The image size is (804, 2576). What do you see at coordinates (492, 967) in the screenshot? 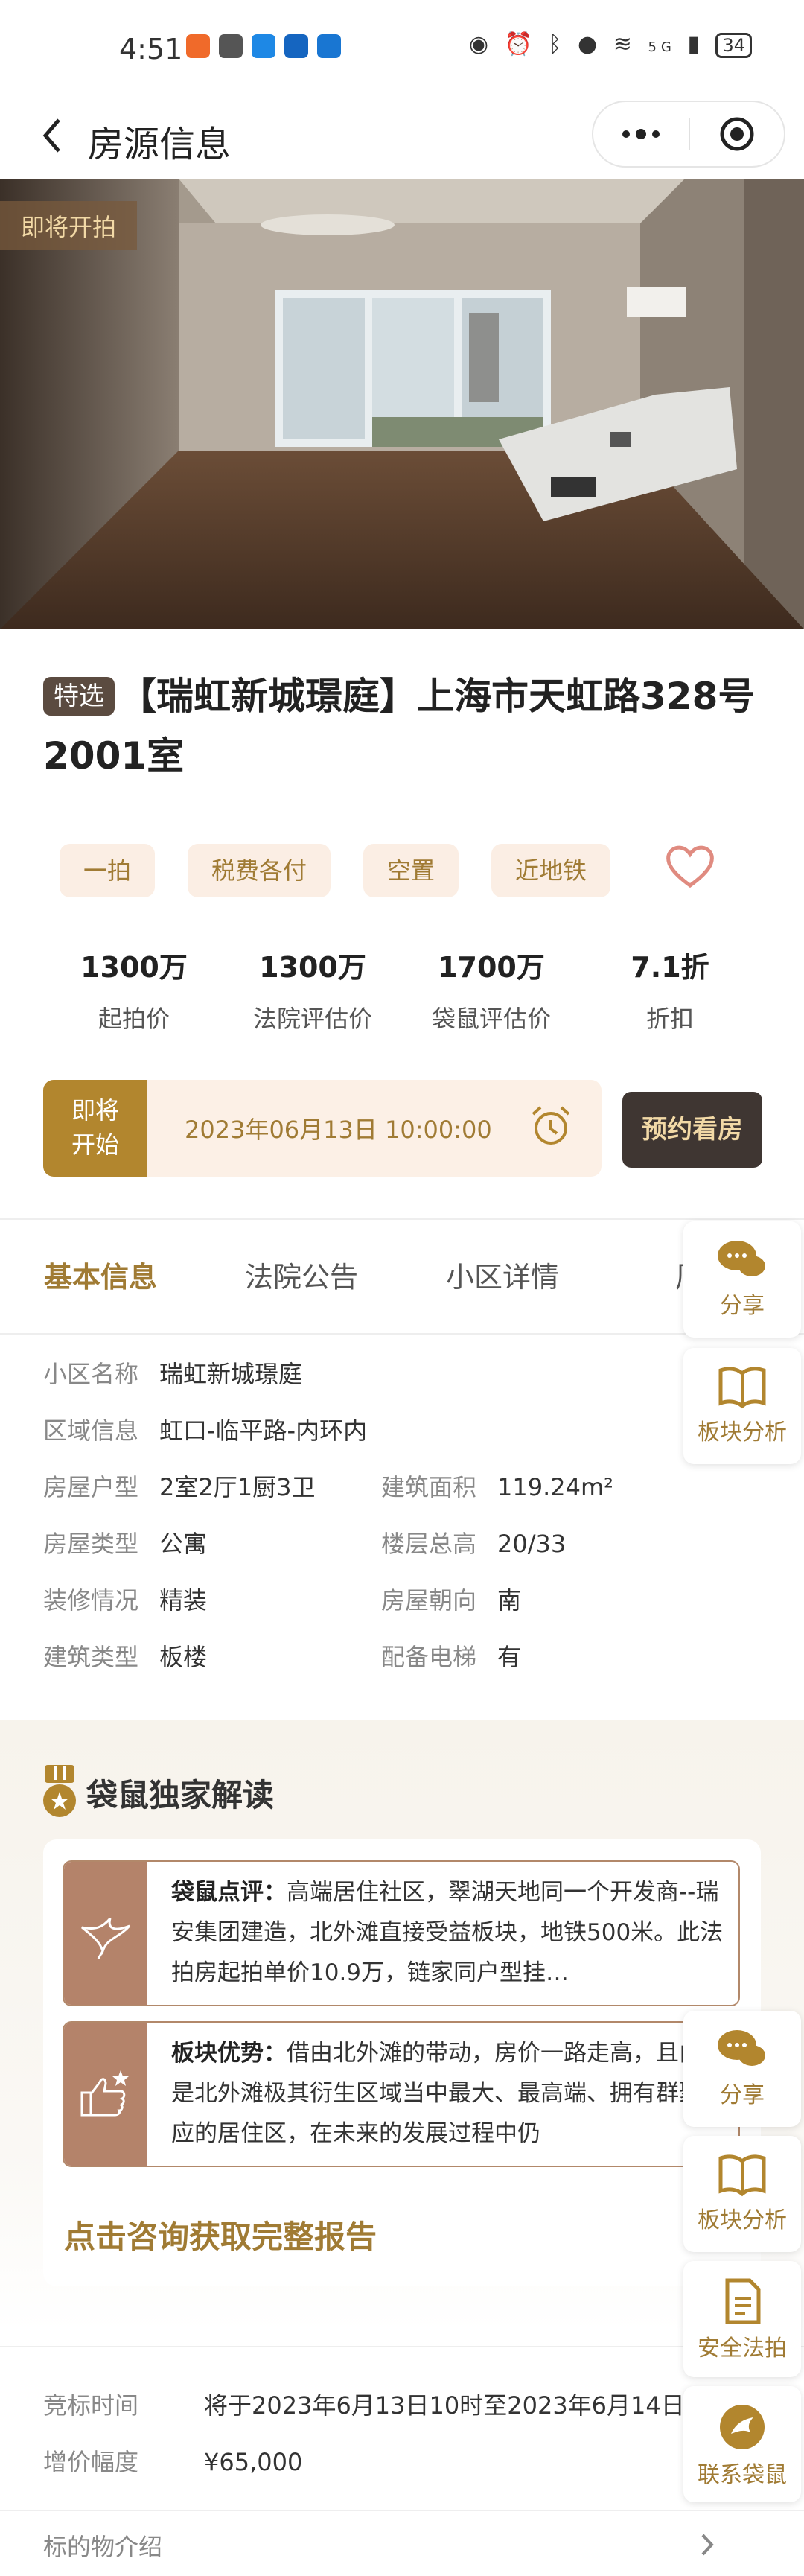
I see `stat-value: 1700万` at bounding box center [492, 967].